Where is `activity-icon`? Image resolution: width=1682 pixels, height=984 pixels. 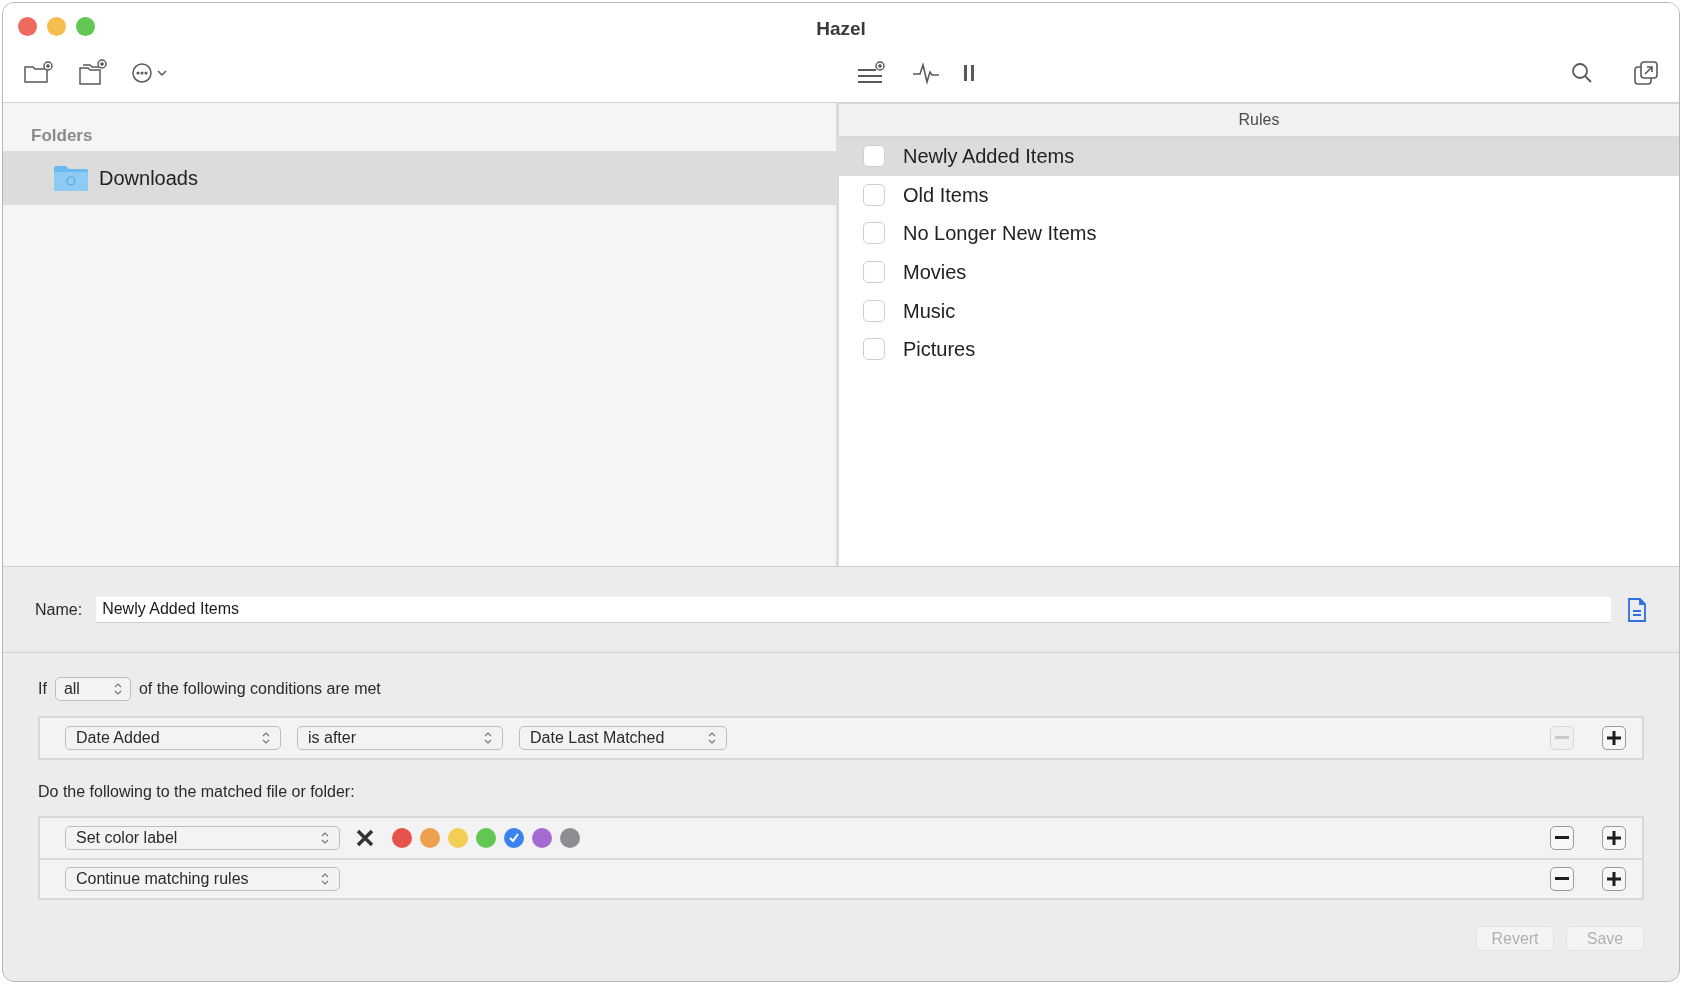 activity-icon is located at coordinates (926, 73).